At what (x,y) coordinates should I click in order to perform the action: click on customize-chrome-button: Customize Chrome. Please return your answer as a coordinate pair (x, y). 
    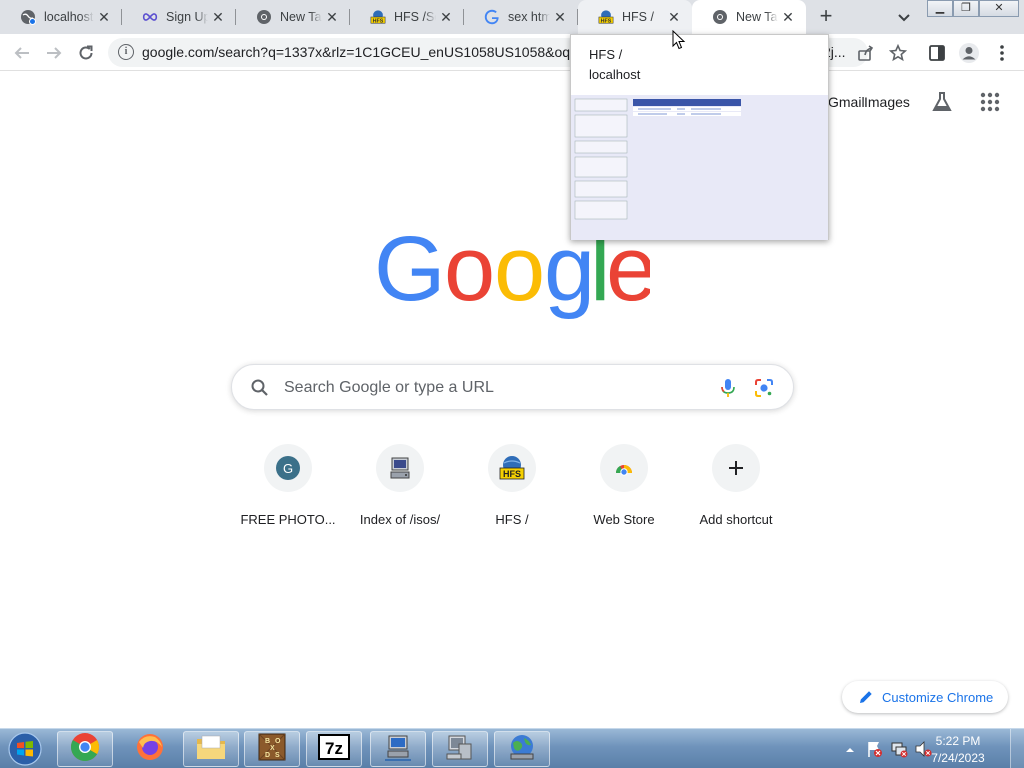
    Looking at the image, I should click on (925, 697).